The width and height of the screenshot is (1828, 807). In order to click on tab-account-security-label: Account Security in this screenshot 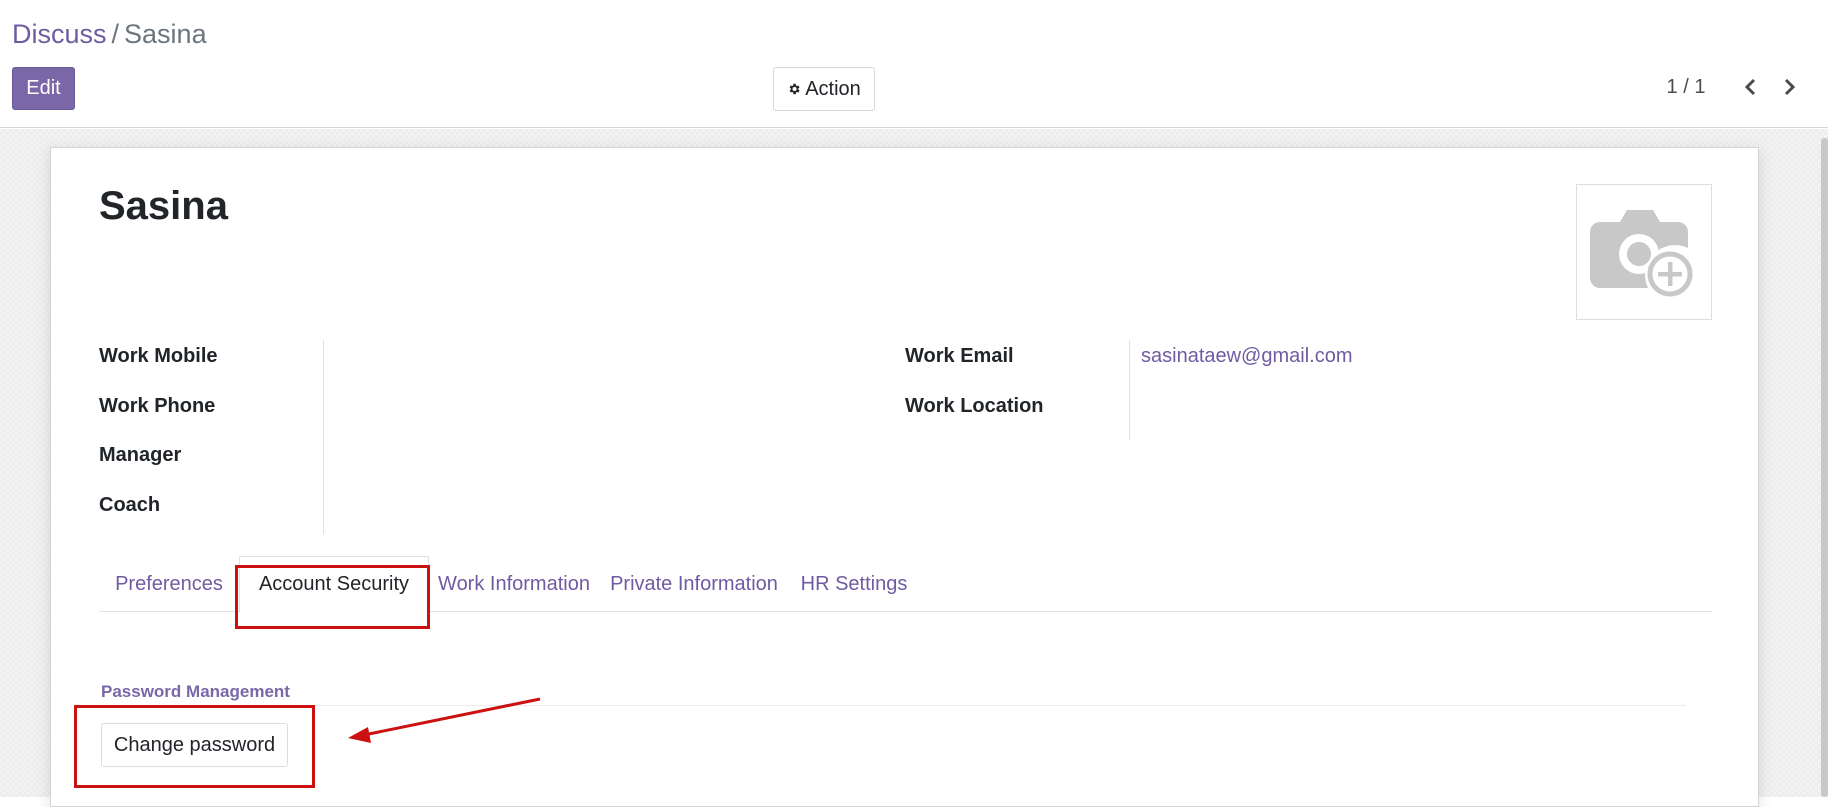, I will do `click(334, 584)`.